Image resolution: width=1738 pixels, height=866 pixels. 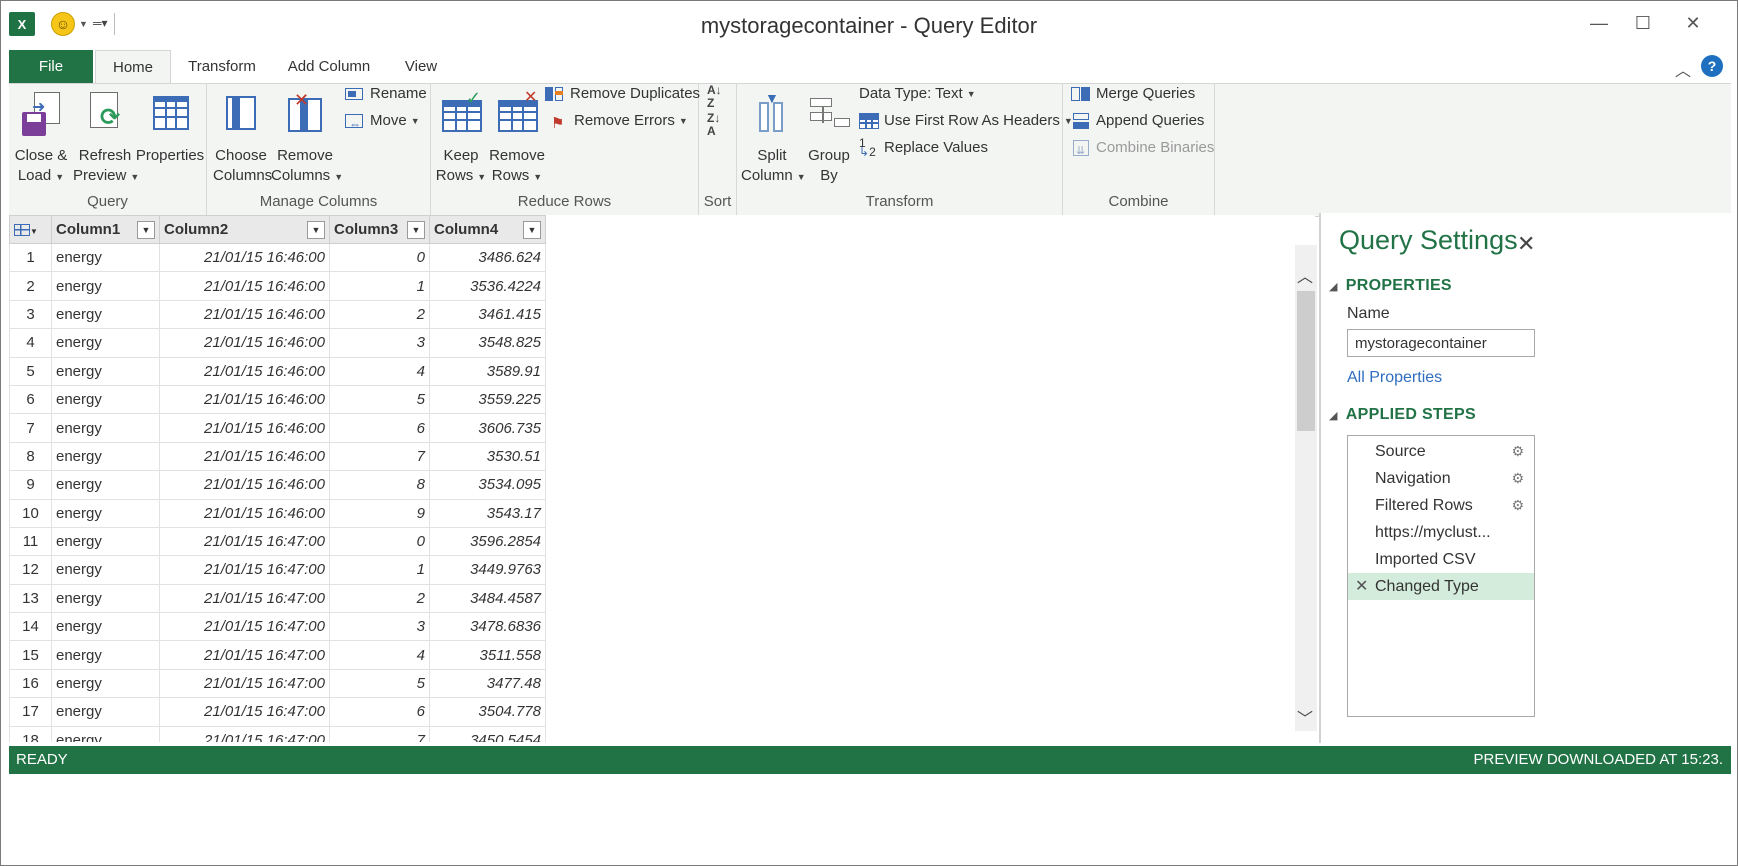 What do you see at coordinates (41, 138) in the screenshot?
I see `close-load-button: ➜ Close & Load ▼` at bounding box center [41, 138].